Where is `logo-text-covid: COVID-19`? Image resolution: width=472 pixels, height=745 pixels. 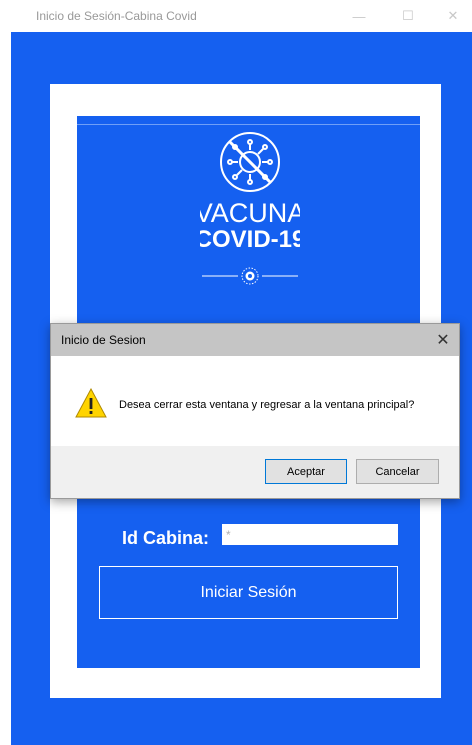
logo-text-covid: COVID-19 is located at coordinates (250, 239).